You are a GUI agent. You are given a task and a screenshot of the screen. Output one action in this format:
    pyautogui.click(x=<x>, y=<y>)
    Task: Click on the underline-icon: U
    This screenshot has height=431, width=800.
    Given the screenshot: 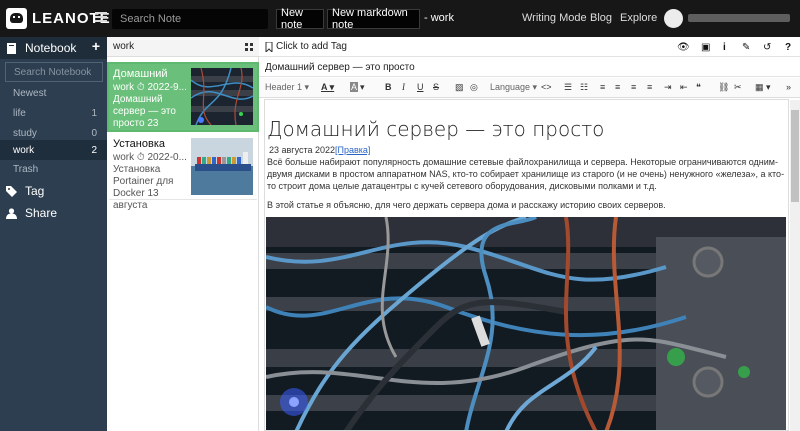 What is the action you would take?
    pyautogui.click(x=420, y=87)
    